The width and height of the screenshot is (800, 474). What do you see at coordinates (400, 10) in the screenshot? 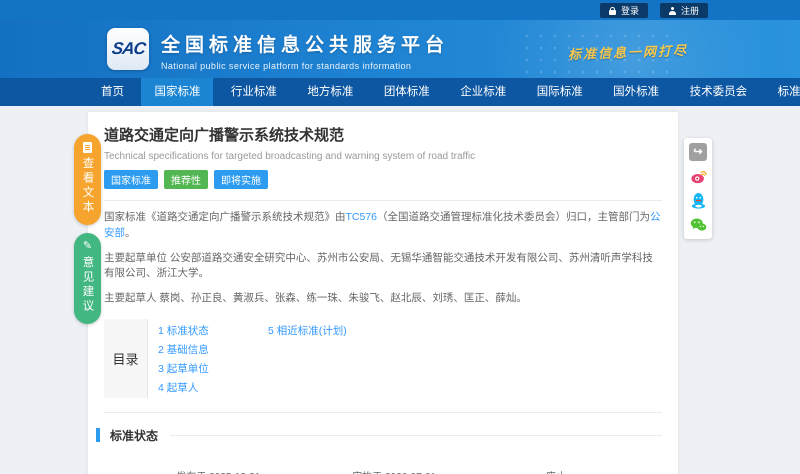
I see `topbar: 登录 注册` at bounding box center [400, 10].